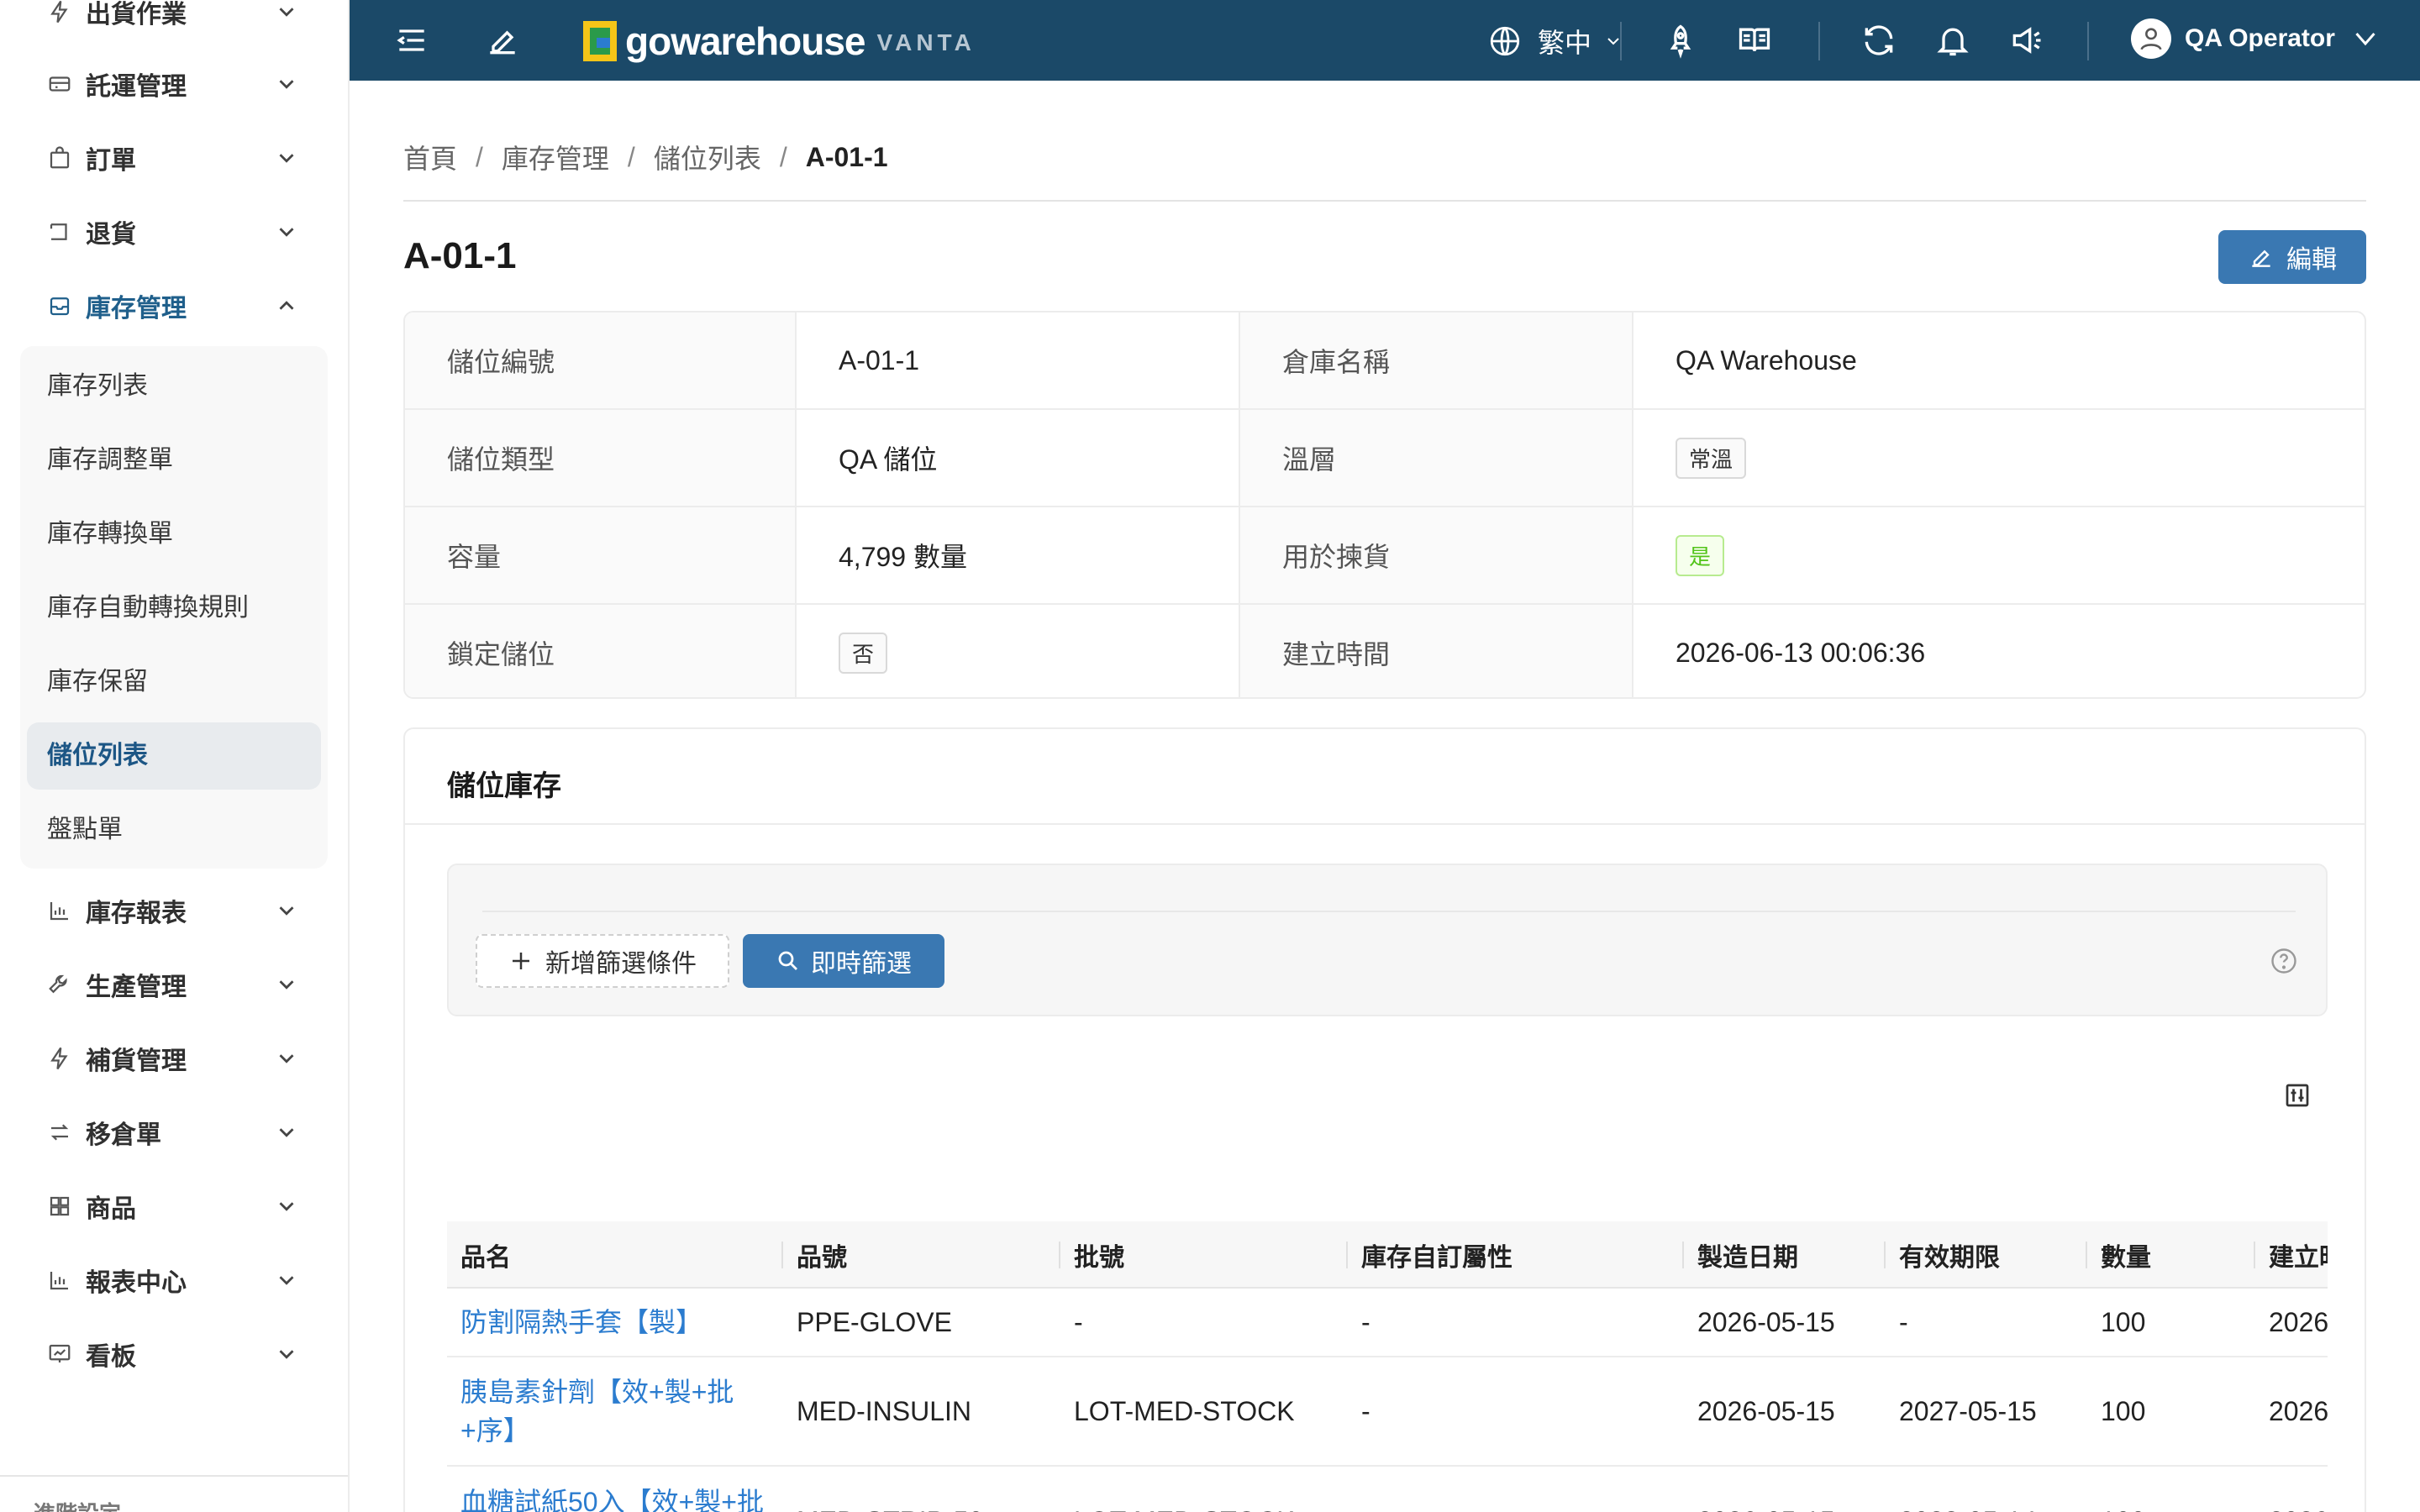  Describe the element at coordinates (1904, 1321) in the screenshot. I see `expiry-cell: -` at that location.